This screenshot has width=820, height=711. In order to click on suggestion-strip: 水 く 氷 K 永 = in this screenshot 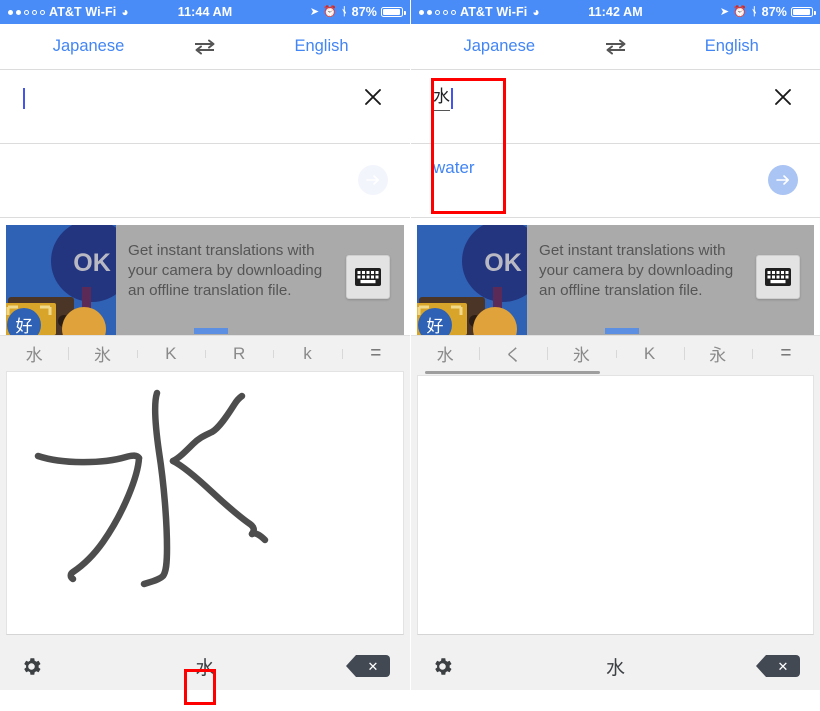, I will do `click(615, 353)`.